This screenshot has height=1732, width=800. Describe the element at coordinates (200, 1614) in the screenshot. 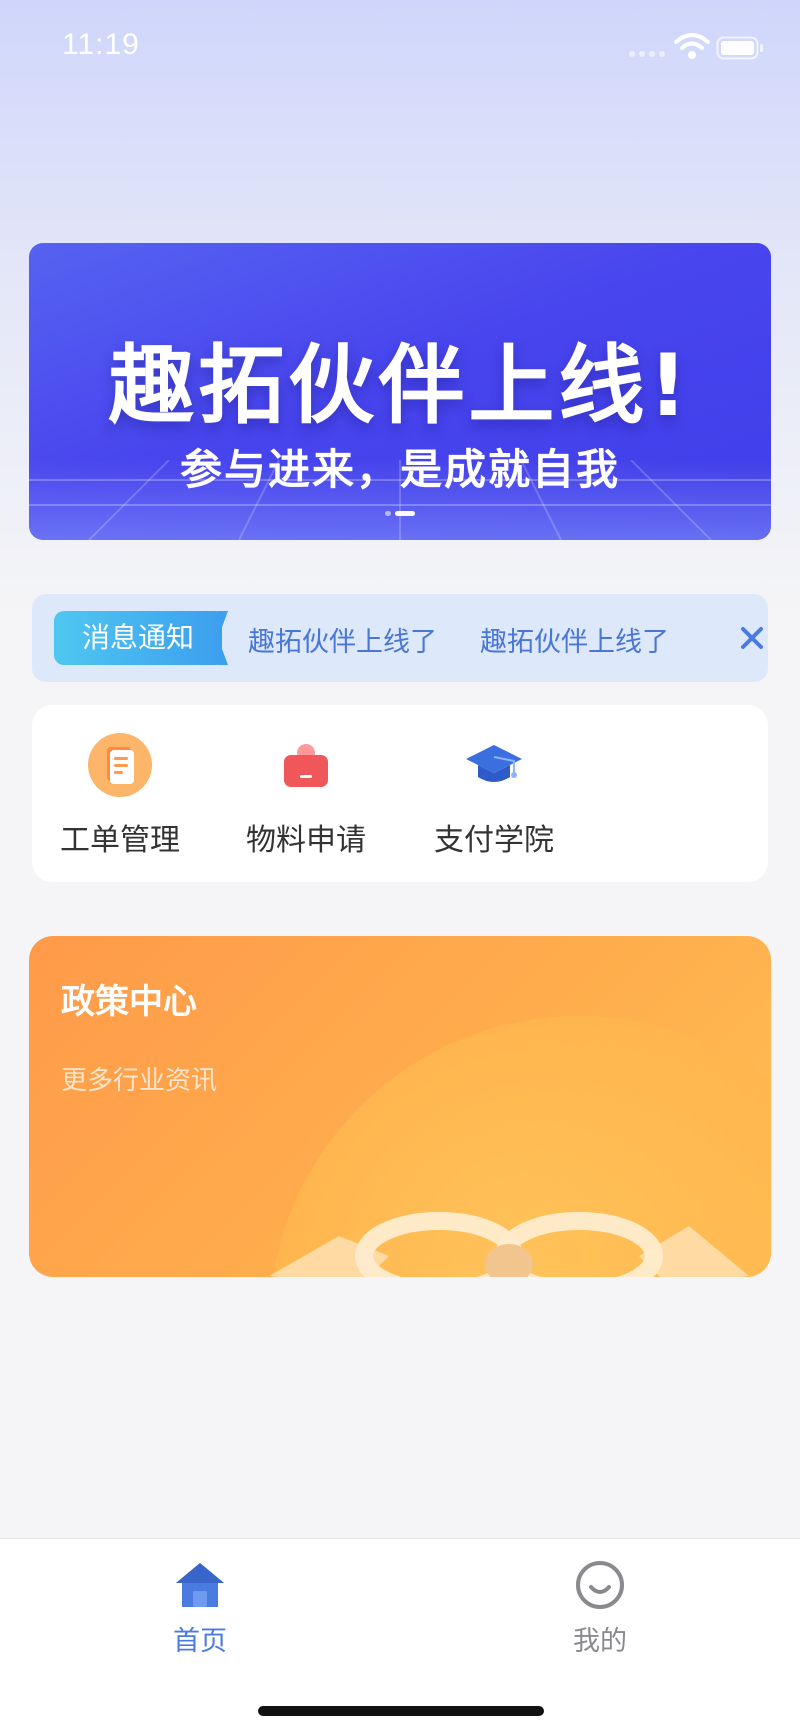

I see `tab-home: 首页` at that location.